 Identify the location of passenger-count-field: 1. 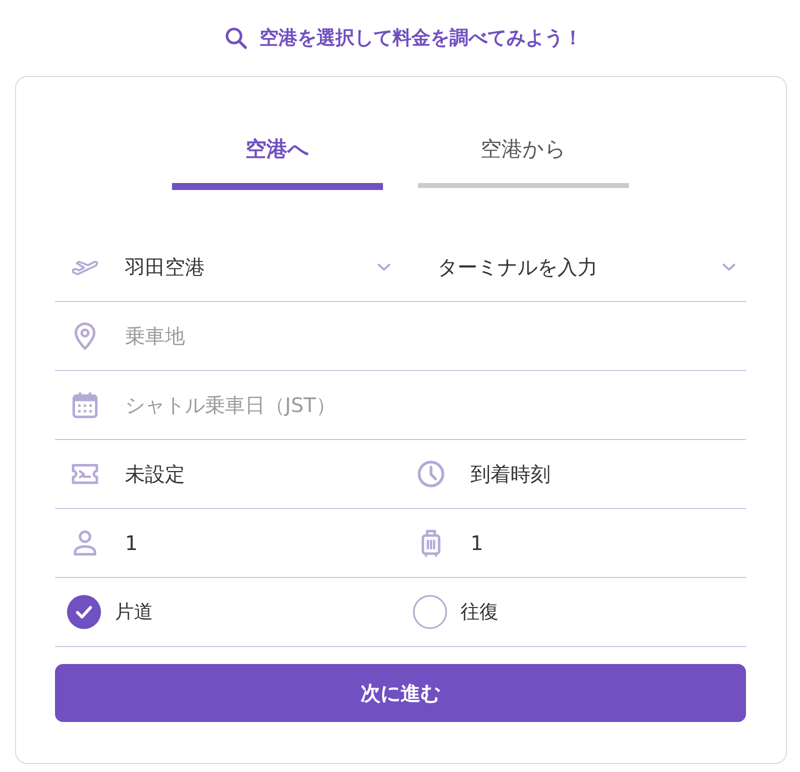
(258, 543).